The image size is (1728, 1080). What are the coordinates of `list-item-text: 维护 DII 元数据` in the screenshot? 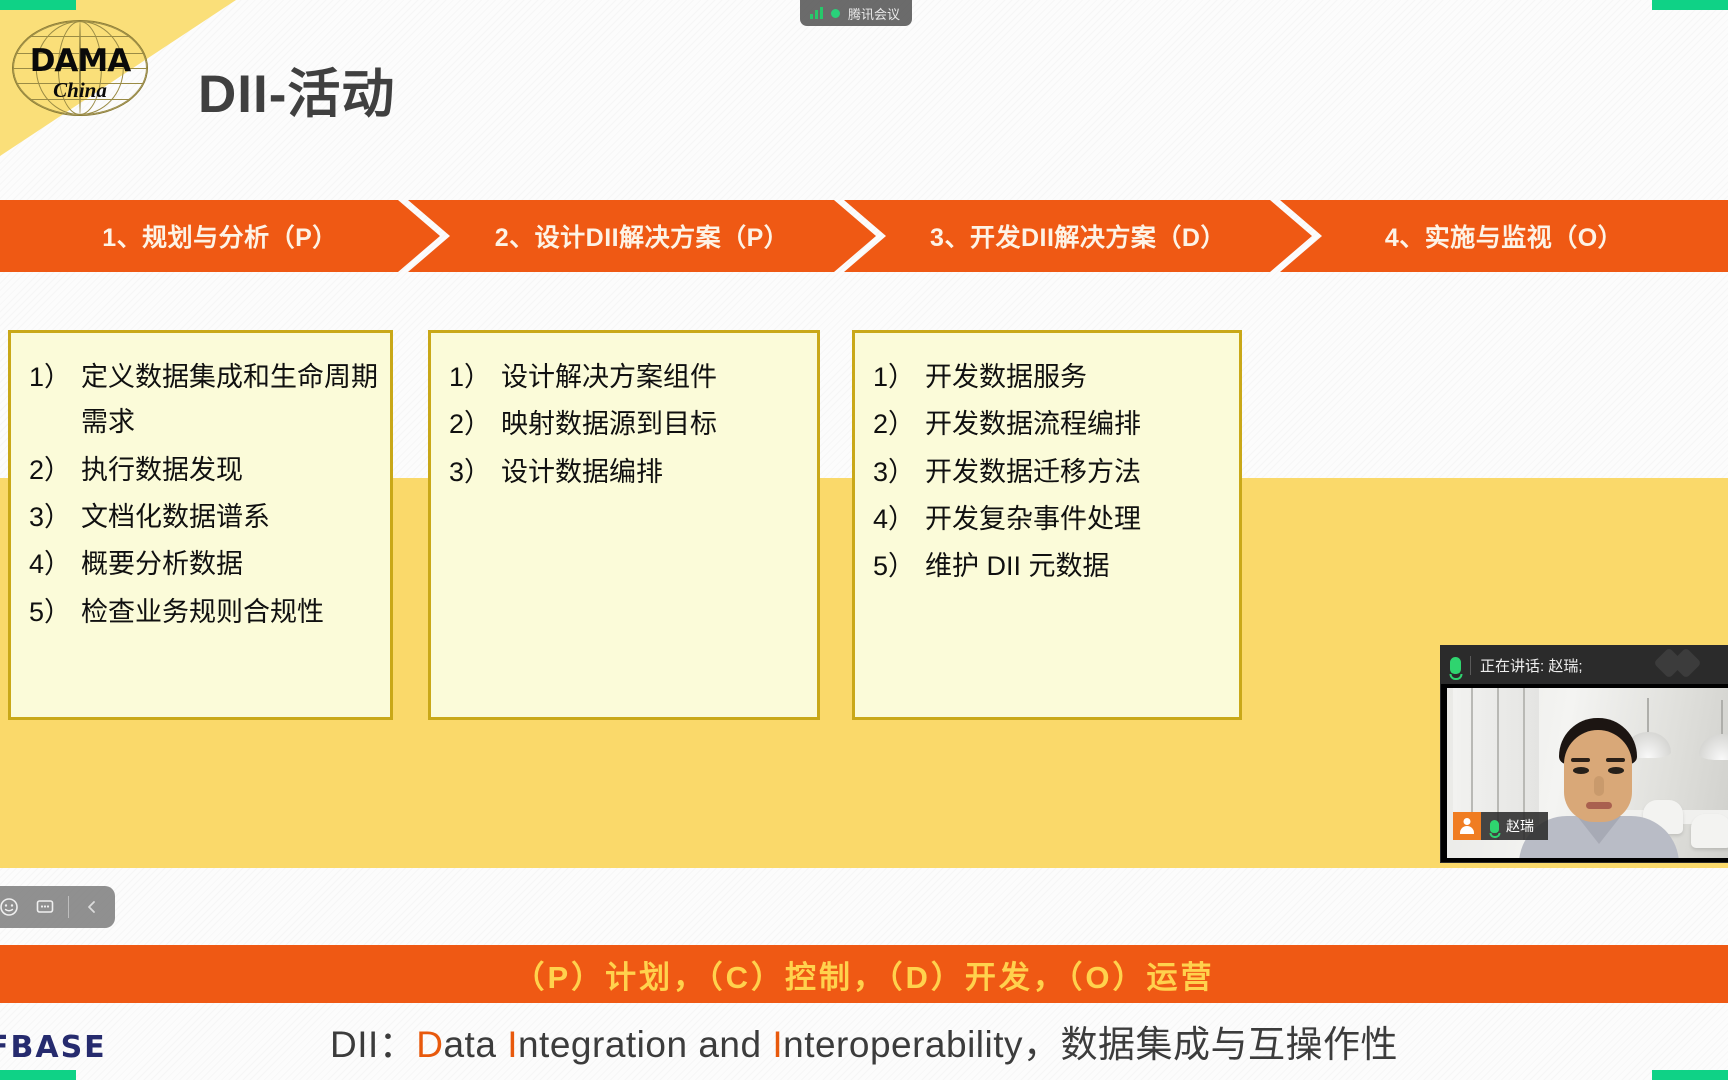 It's located at (1017, 566).